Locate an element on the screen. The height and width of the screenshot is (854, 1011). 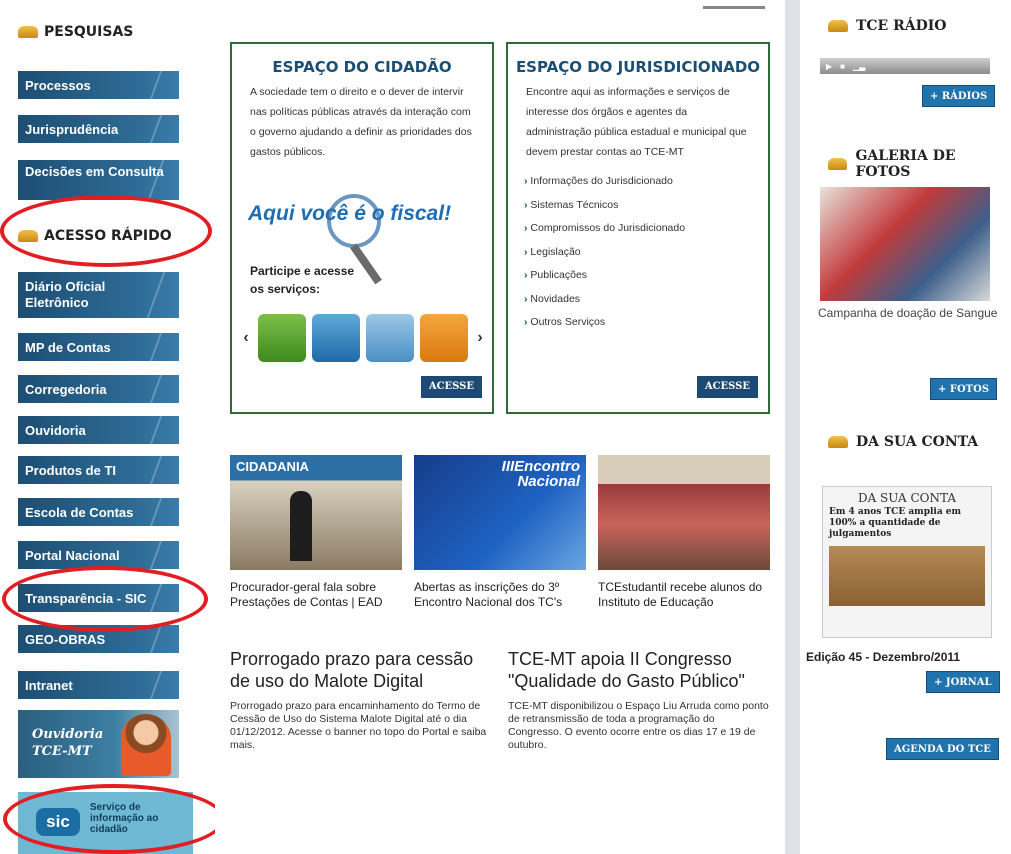
play-icon: ▶ is located at coordinates (829, 66).